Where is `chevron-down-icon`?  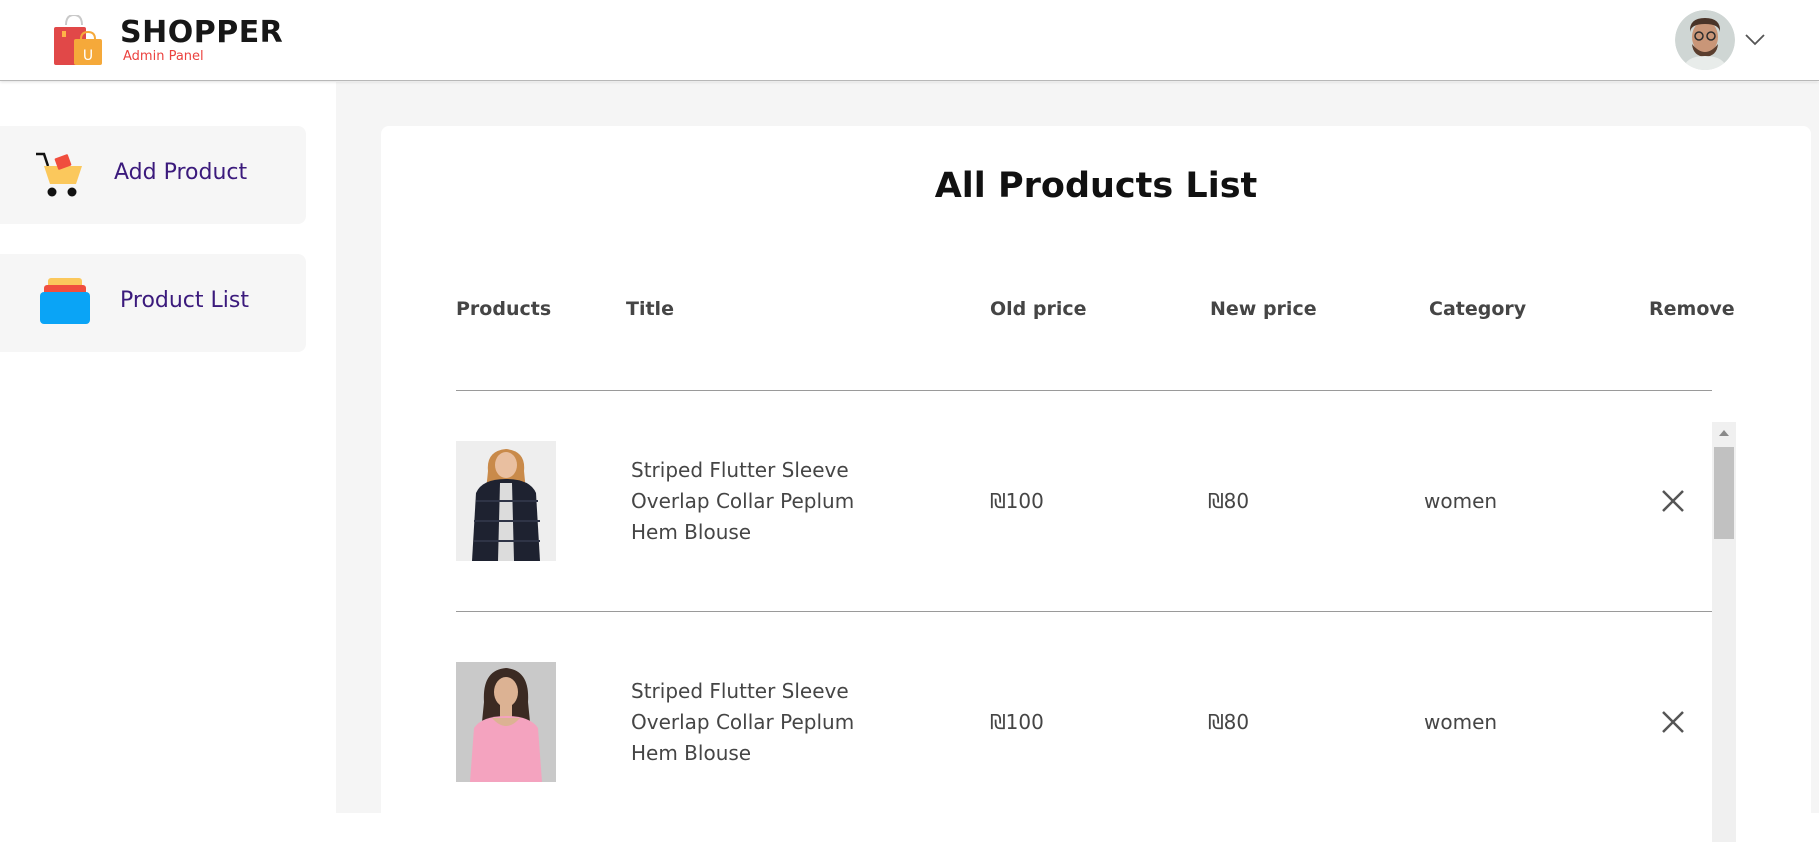
chevron-down-icon is located at coordinates (1755, 39).